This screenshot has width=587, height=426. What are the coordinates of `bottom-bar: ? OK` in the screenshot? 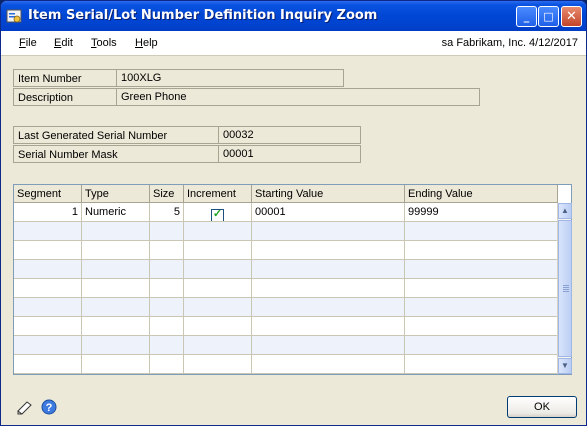 It's located at (293, 408).